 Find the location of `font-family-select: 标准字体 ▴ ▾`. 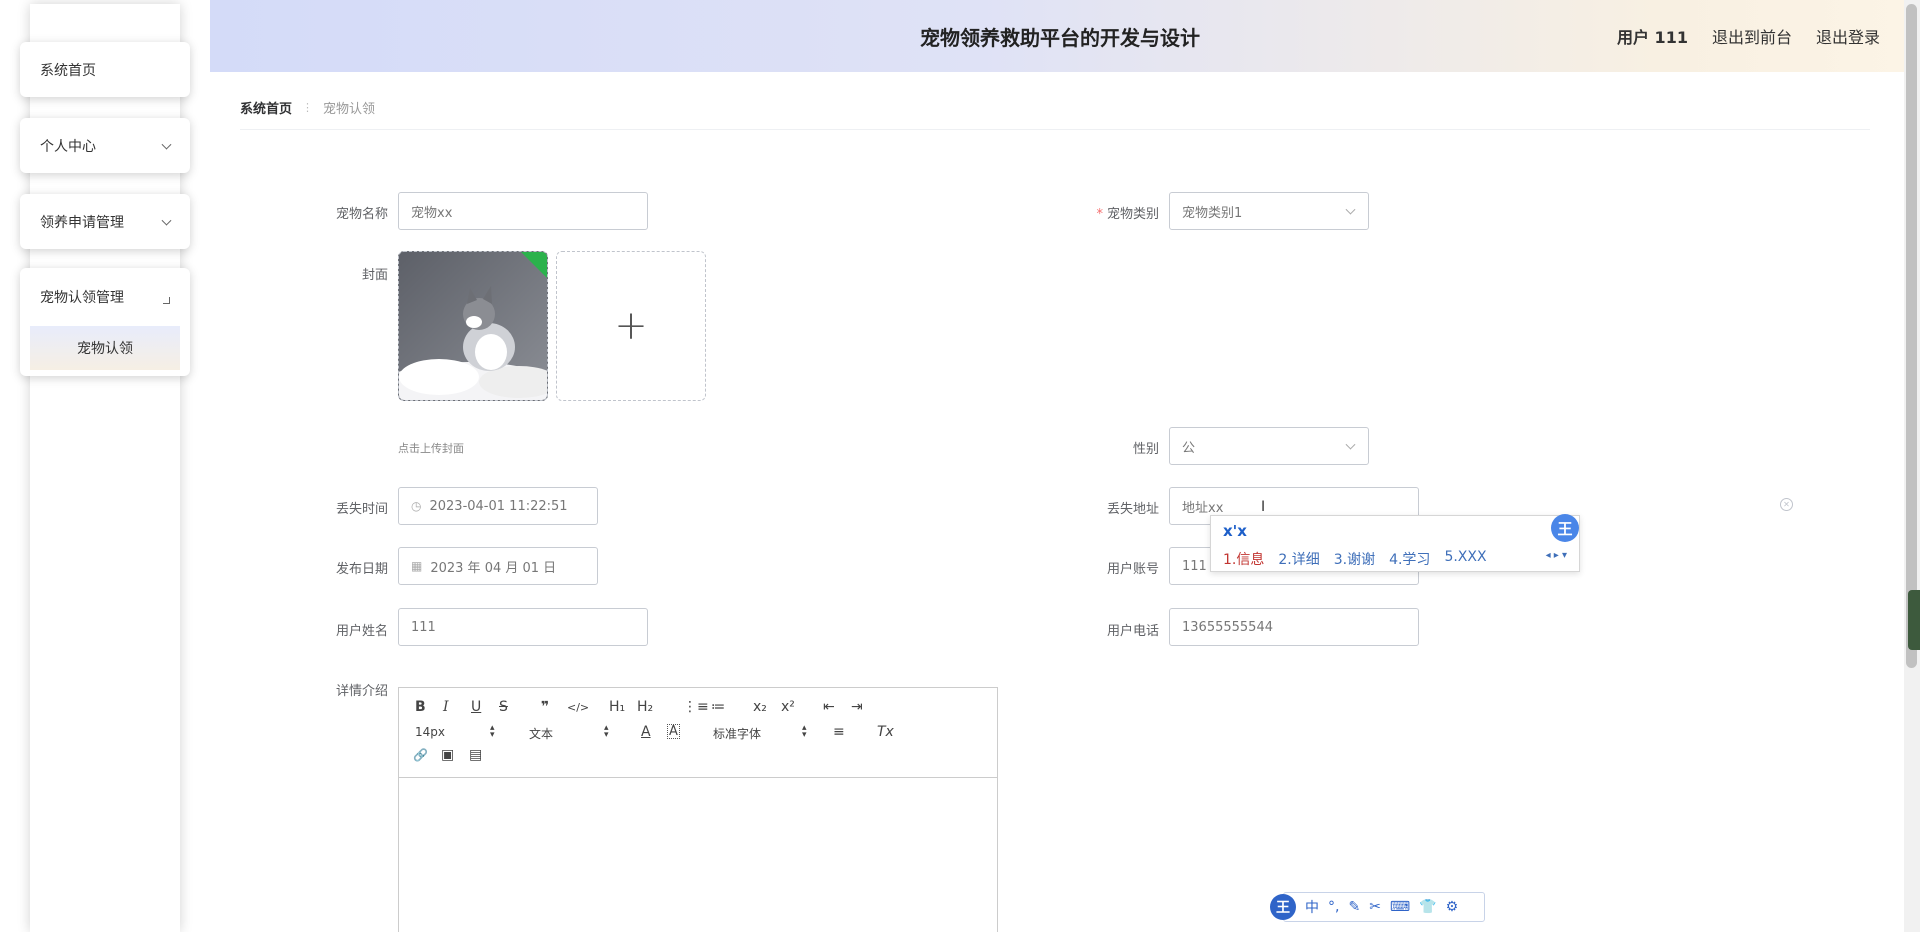

font-family-select: 标准字体 ▴ ▾ is located at coordinates (762, 733).